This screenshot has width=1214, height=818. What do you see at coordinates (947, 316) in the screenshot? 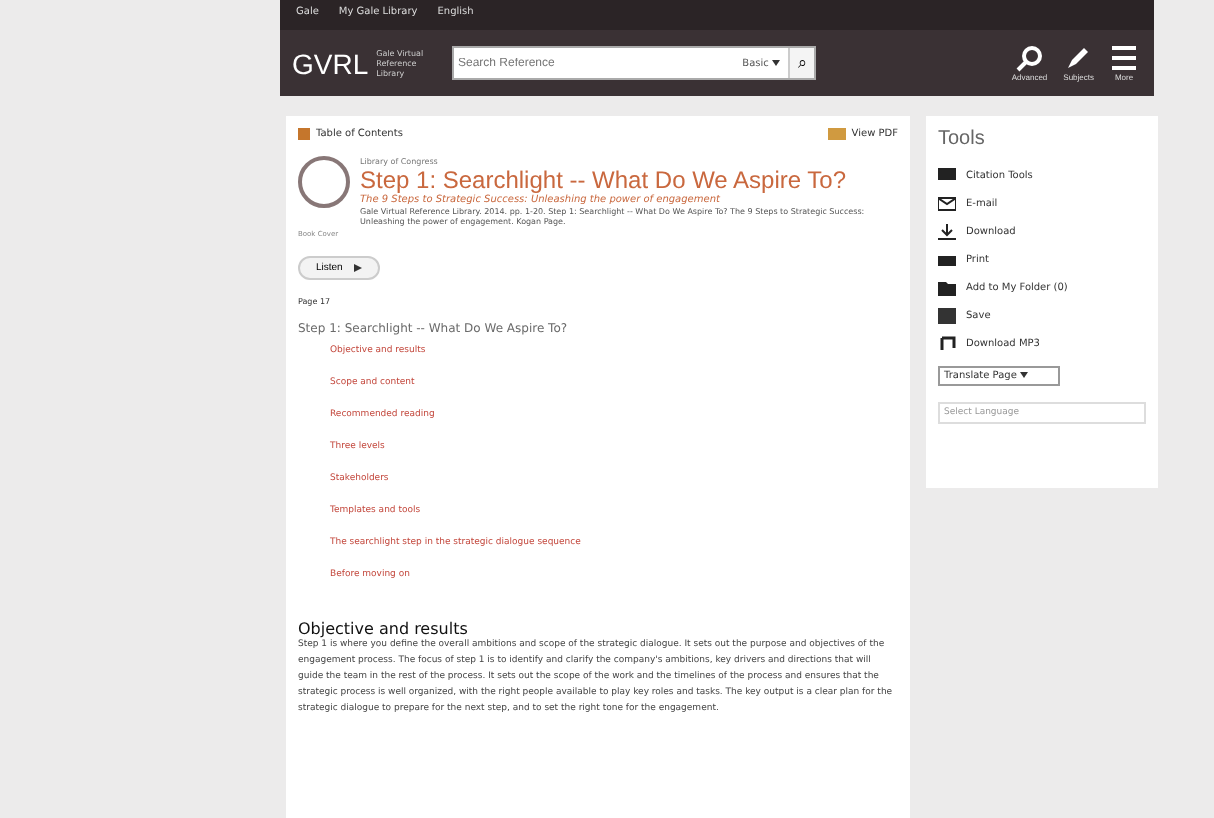
I see `save-icon` at bounding box center [947, 316].